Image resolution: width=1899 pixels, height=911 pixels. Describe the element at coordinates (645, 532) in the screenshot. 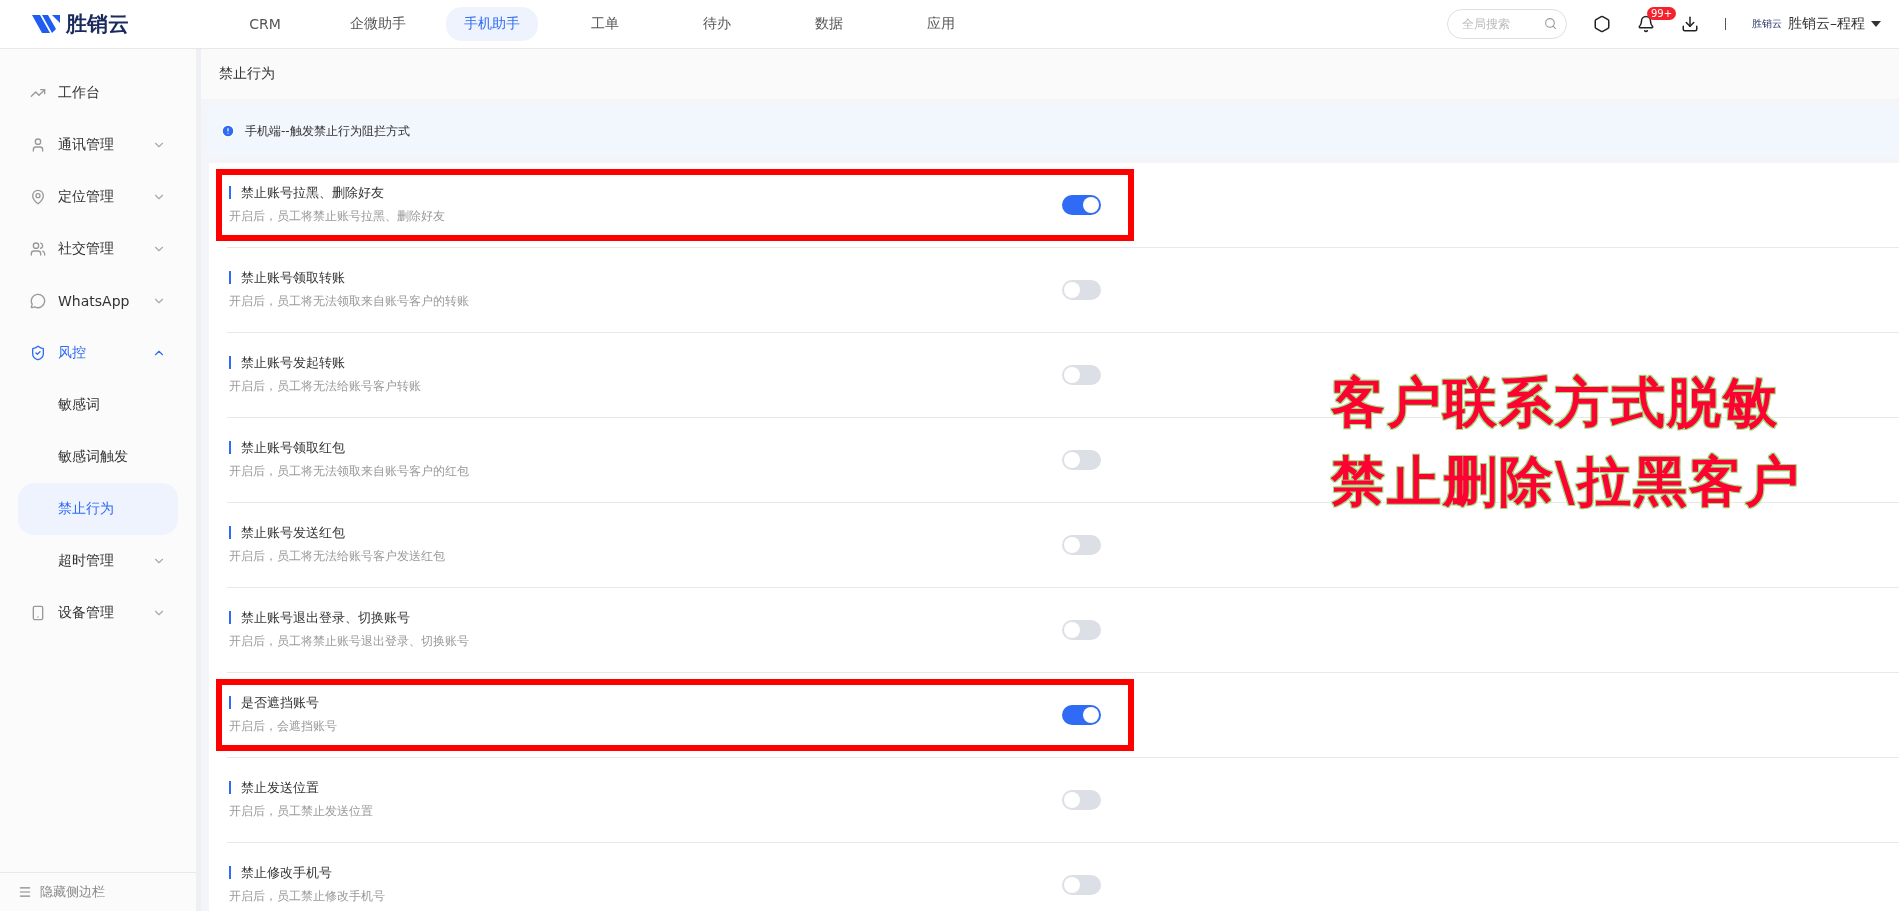

I see `rule-title: 禁止账号发送红包` at that location.